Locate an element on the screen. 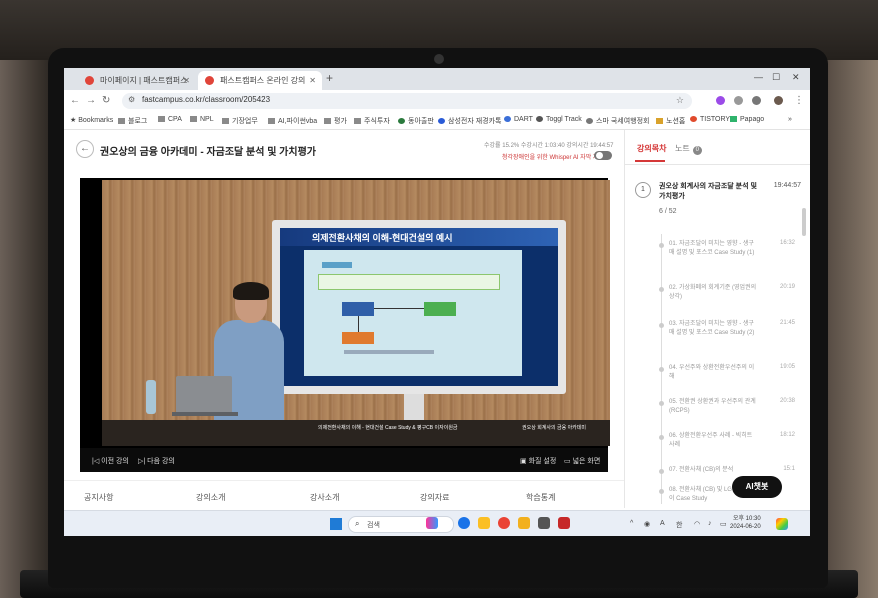 The width and height of the screenshot is (878, 598). notes-count-badge: 0 is located at coordinates (697, 150).